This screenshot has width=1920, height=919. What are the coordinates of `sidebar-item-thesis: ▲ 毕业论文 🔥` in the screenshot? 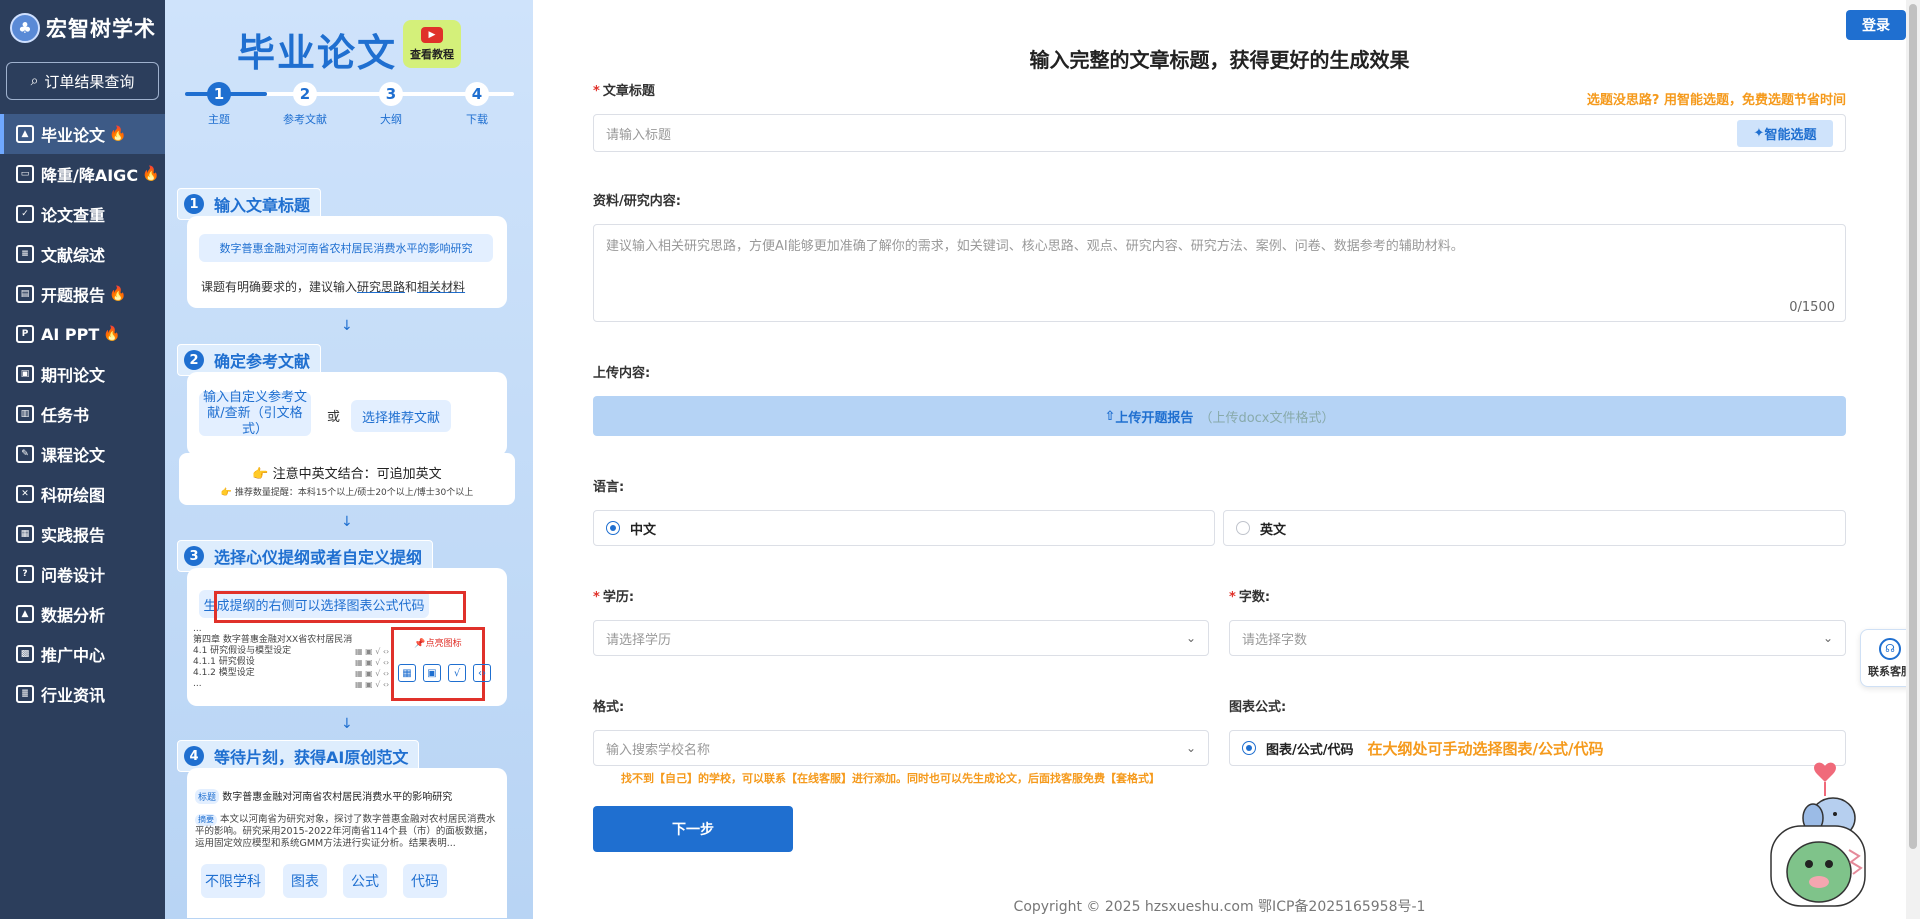 It's located at (82, 134).